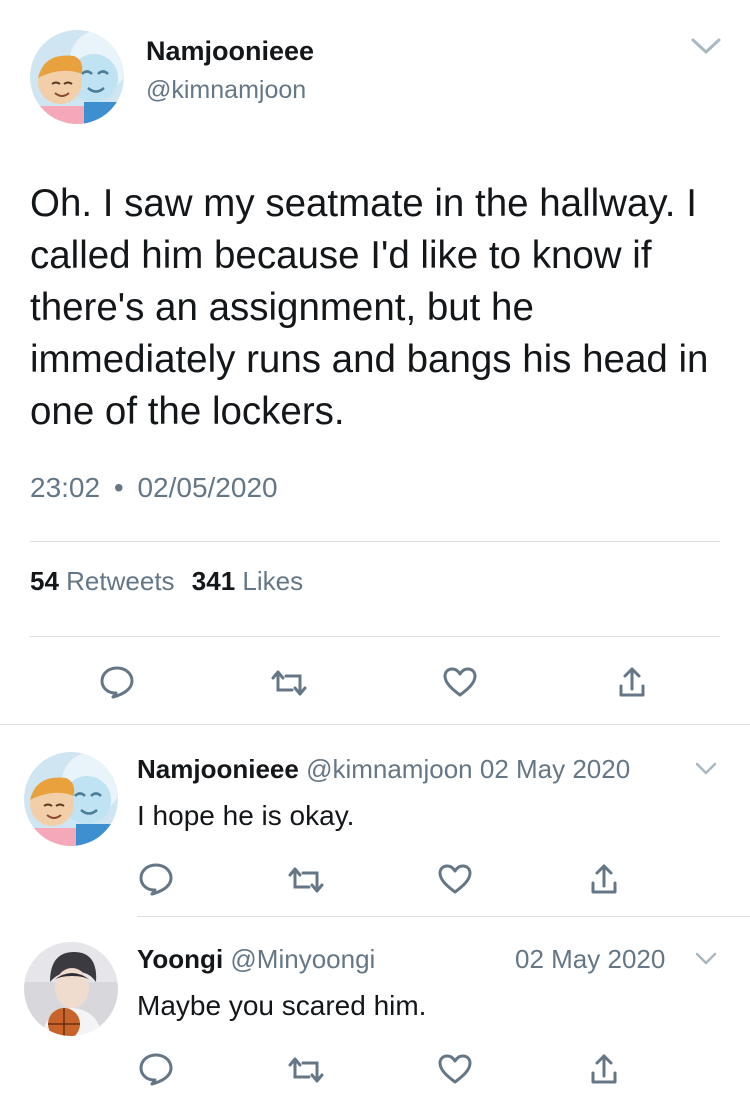 The width and height of the screenshot is (750, 1110). I want to click on like-count-link: 341 Likes, so click(247, 581).